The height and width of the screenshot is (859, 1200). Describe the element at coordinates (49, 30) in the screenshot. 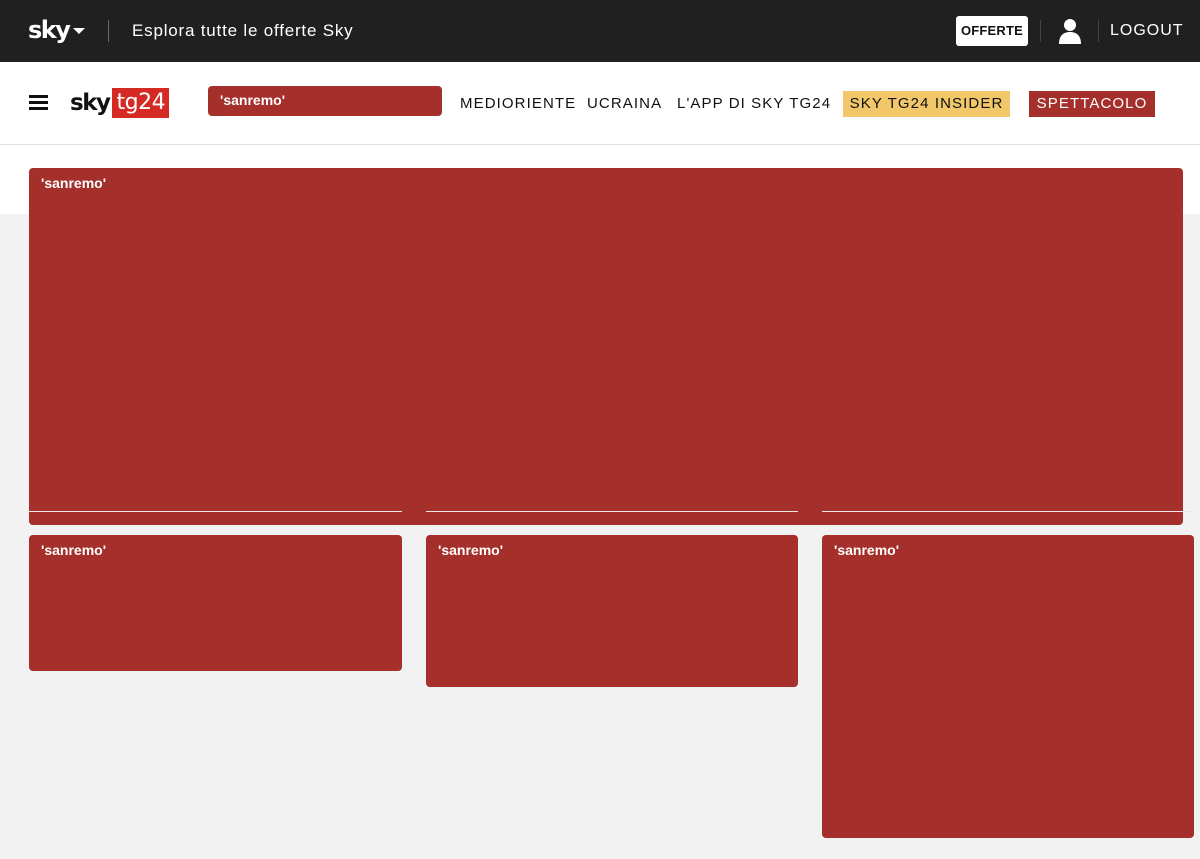

I see `sky-logo: sky` at that location.